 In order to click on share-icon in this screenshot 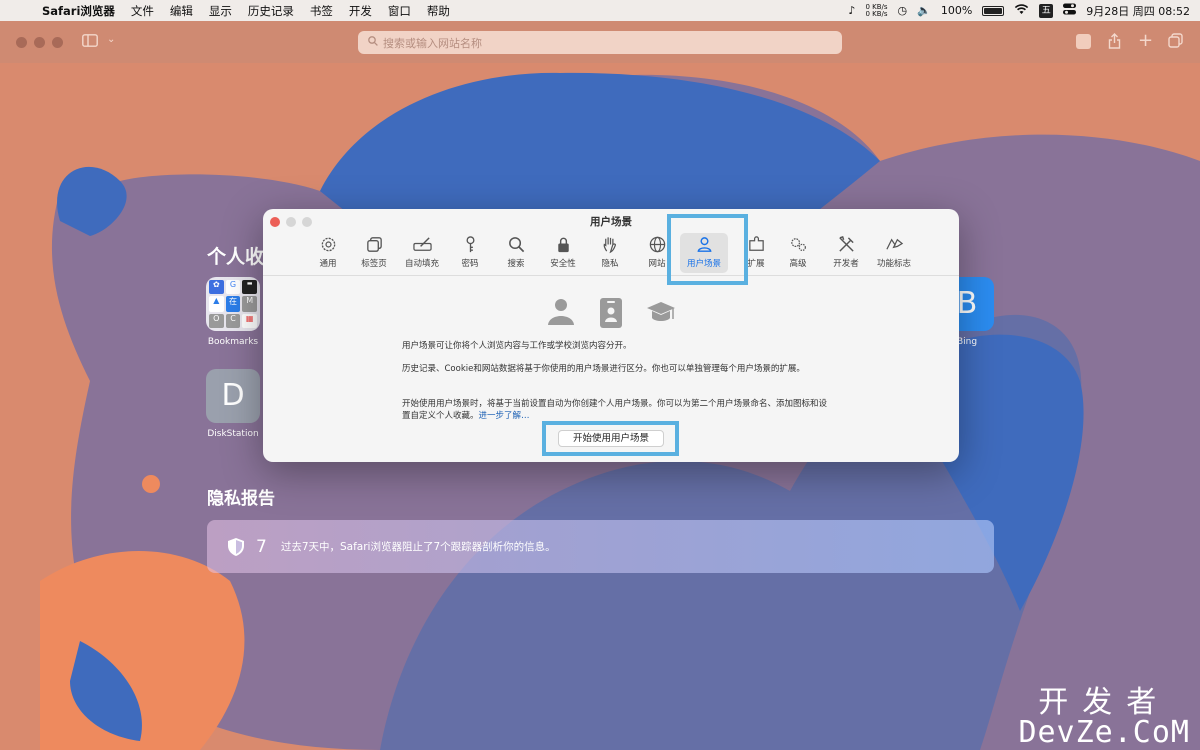, I will do `click(1114, 43)`.